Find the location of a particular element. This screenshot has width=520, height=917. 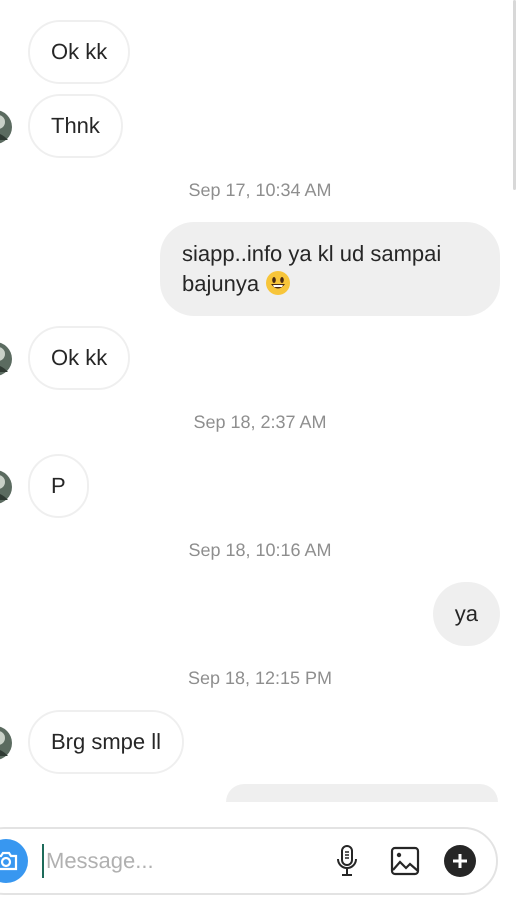

timestamp: Sep 18, 2:37 AM is located at coordinates (260, 422).